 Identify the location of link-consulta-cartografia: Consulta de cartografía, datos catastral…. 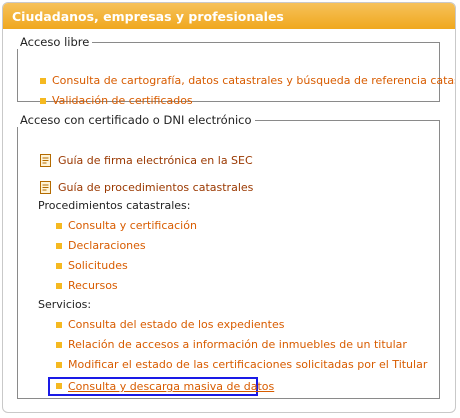
(253, 80).